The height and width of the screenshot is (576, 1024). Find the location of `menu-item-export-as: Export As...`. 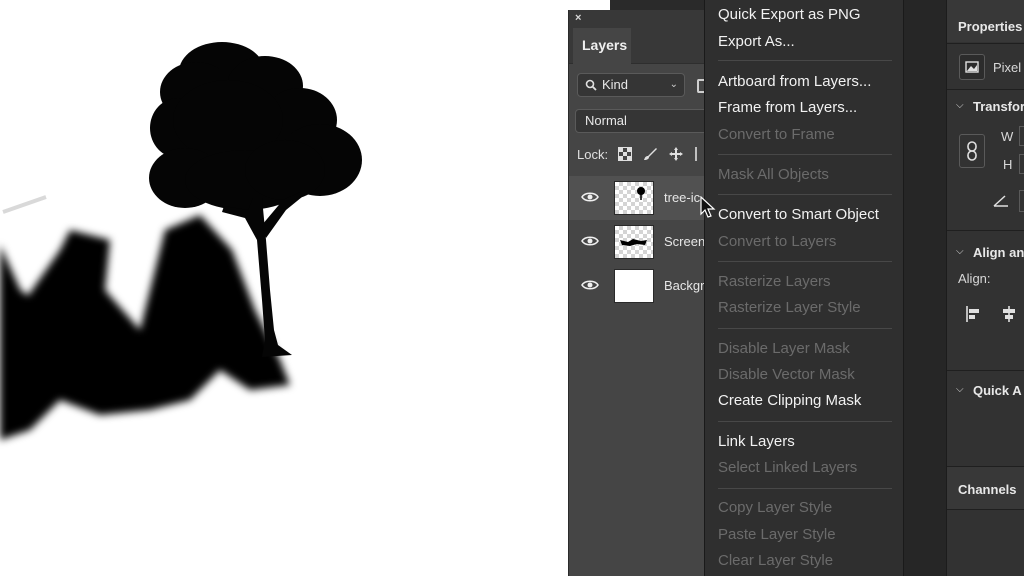

menu-item-export-as: Export As... is located at coordinates (756, 42).